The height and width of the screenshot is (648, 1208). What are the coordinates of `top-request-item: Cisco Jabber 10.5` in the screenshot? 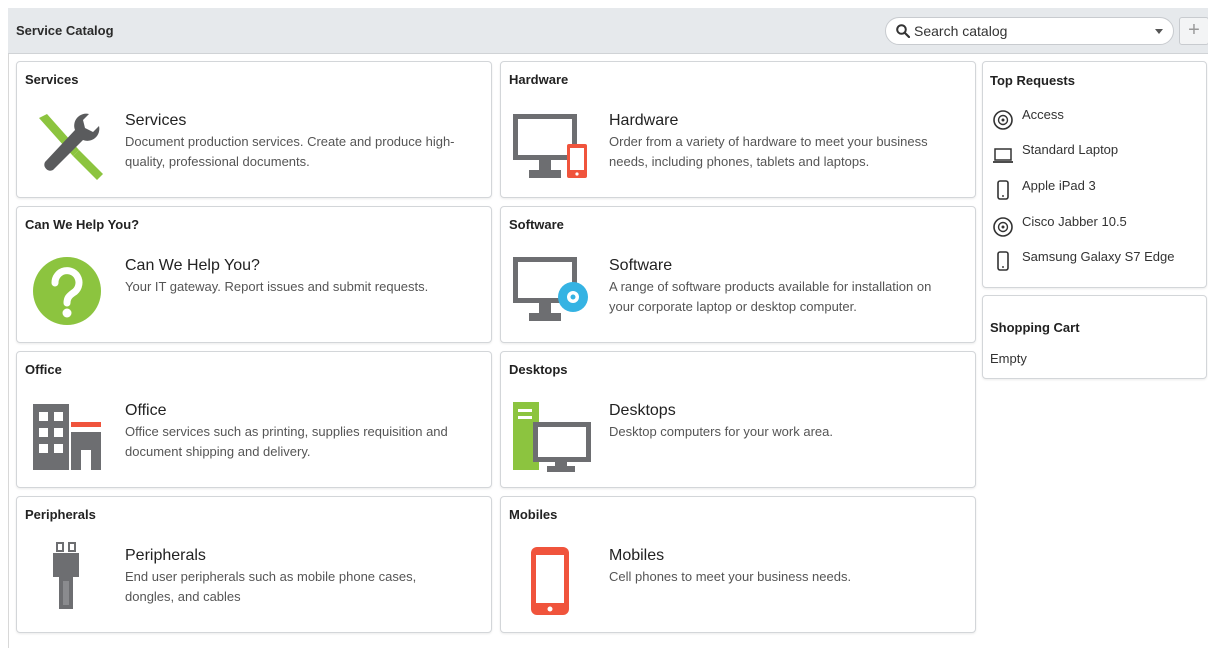 It's located at (1098, 227).